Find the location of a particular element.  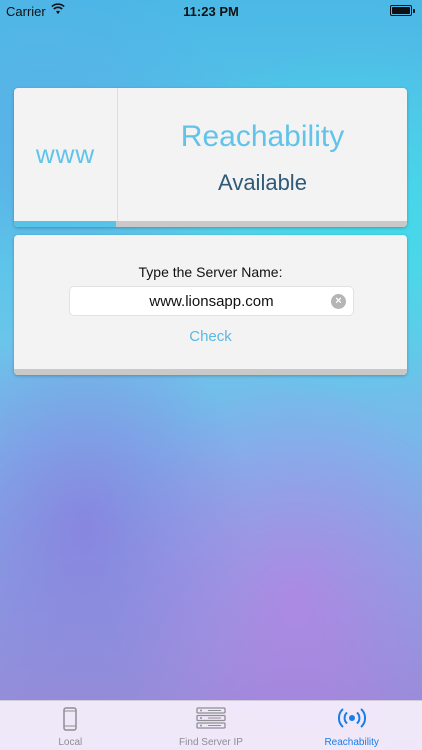

server-name-input is located at coordinates (211, 301).